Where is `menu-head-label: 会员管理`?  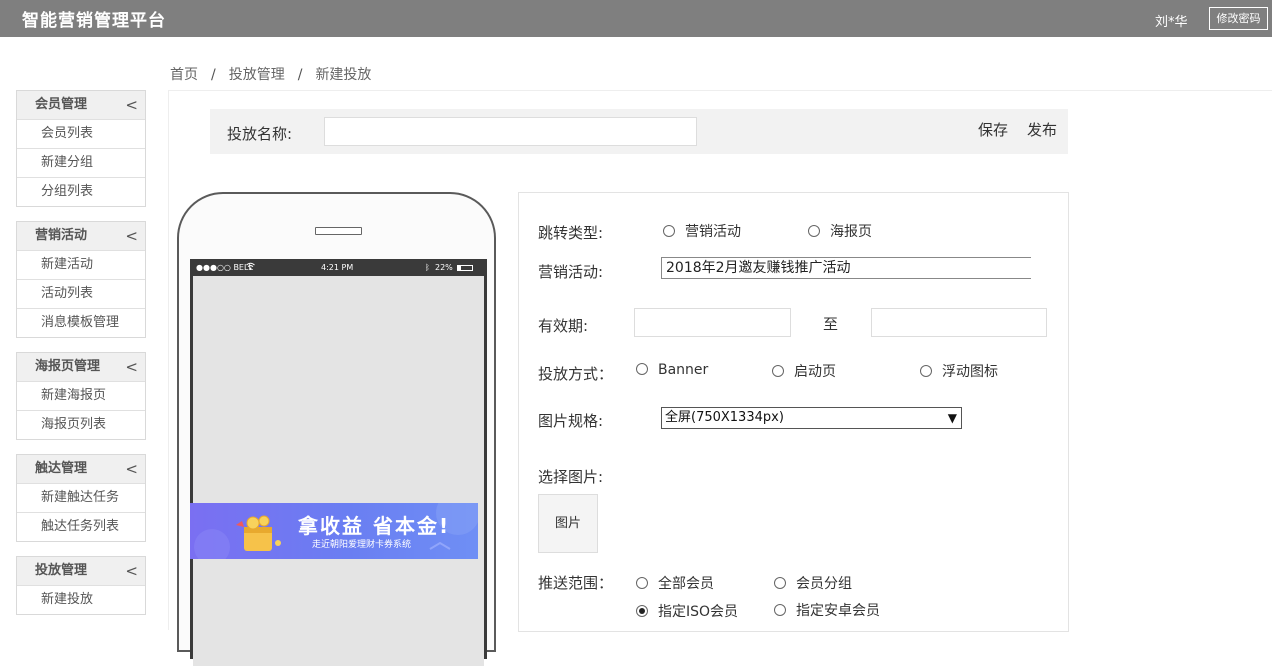
menu-head-label: 会员管理 is located at coordinates (61, 104).